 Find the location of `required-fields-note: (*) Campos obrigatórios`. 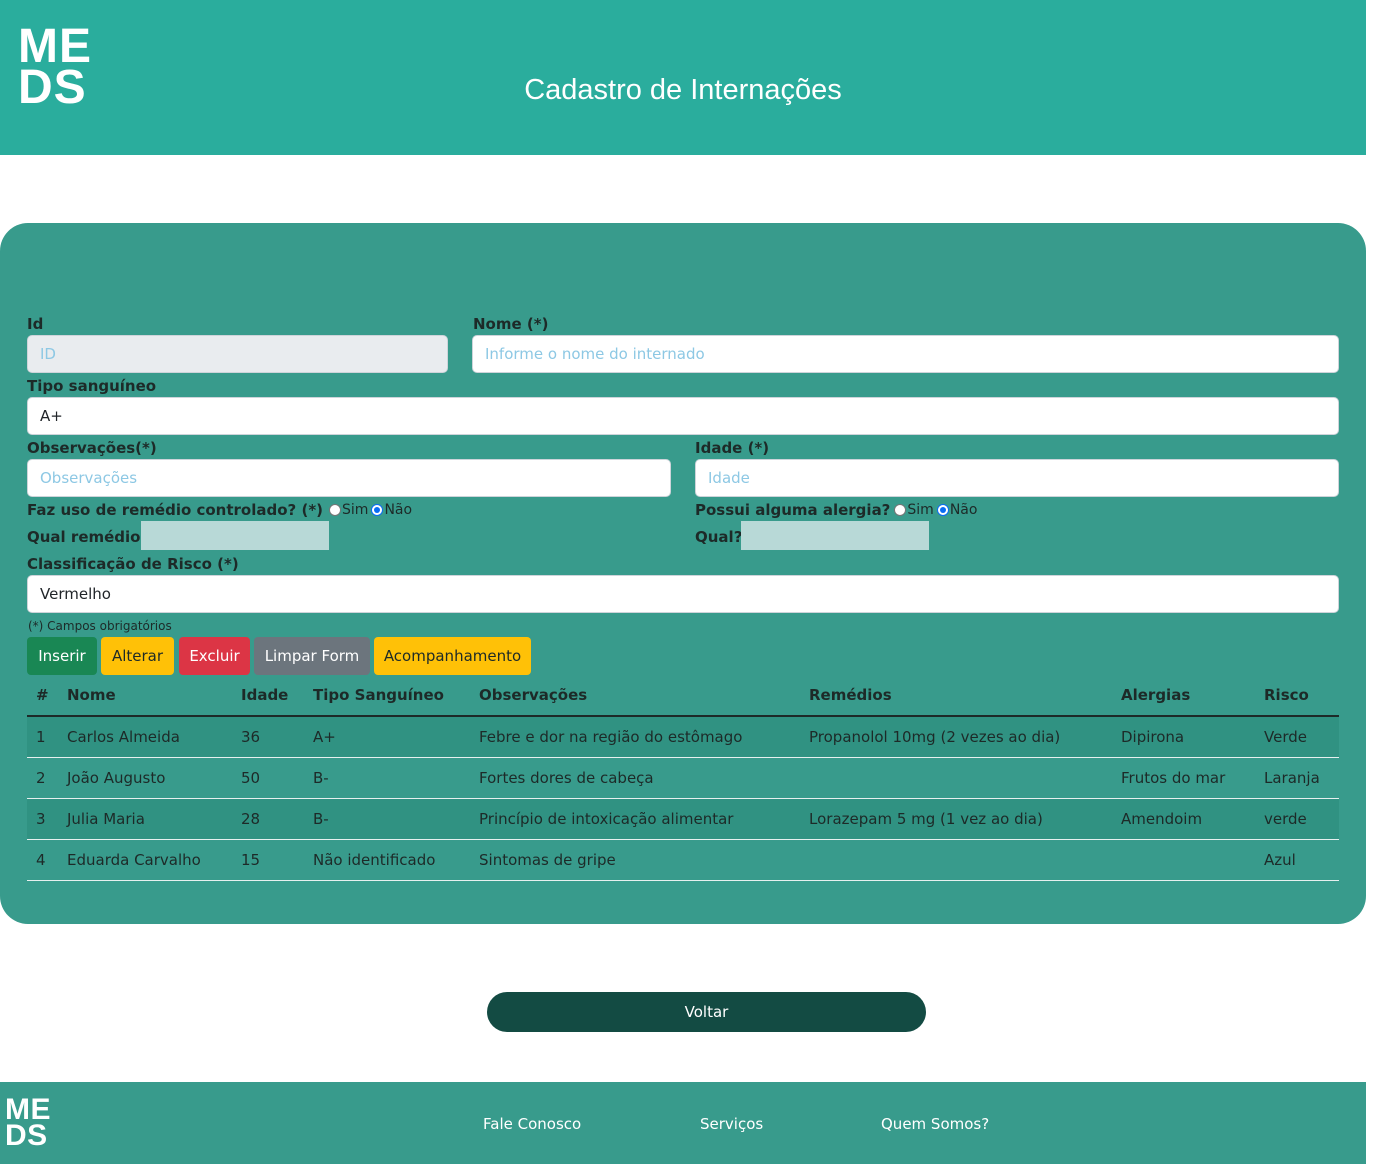

required-fields-note: (*) Campos obrigatórios is located at coordinates (100, 626).